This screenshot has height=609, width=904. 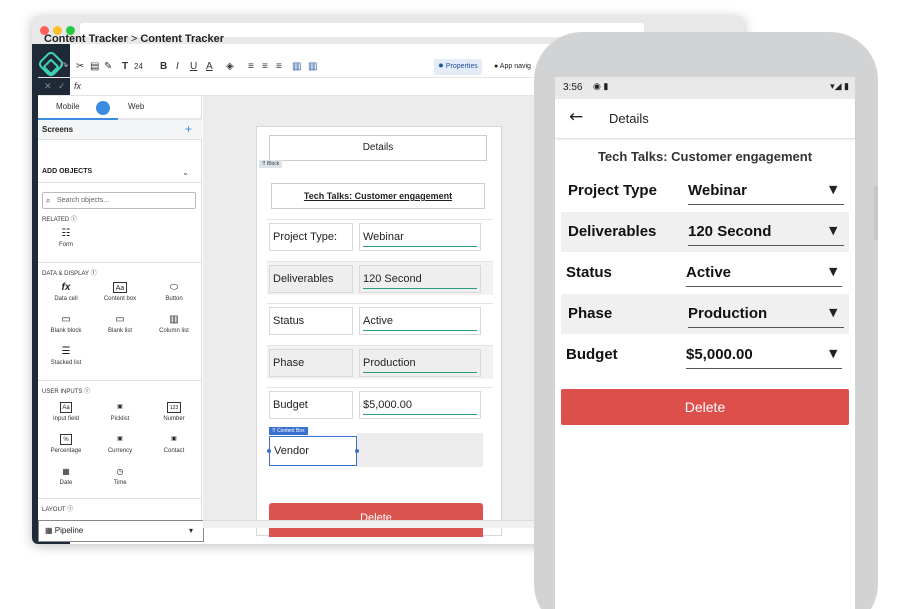 I want to click on add-screen-button: +, so click(x=188, y=129).